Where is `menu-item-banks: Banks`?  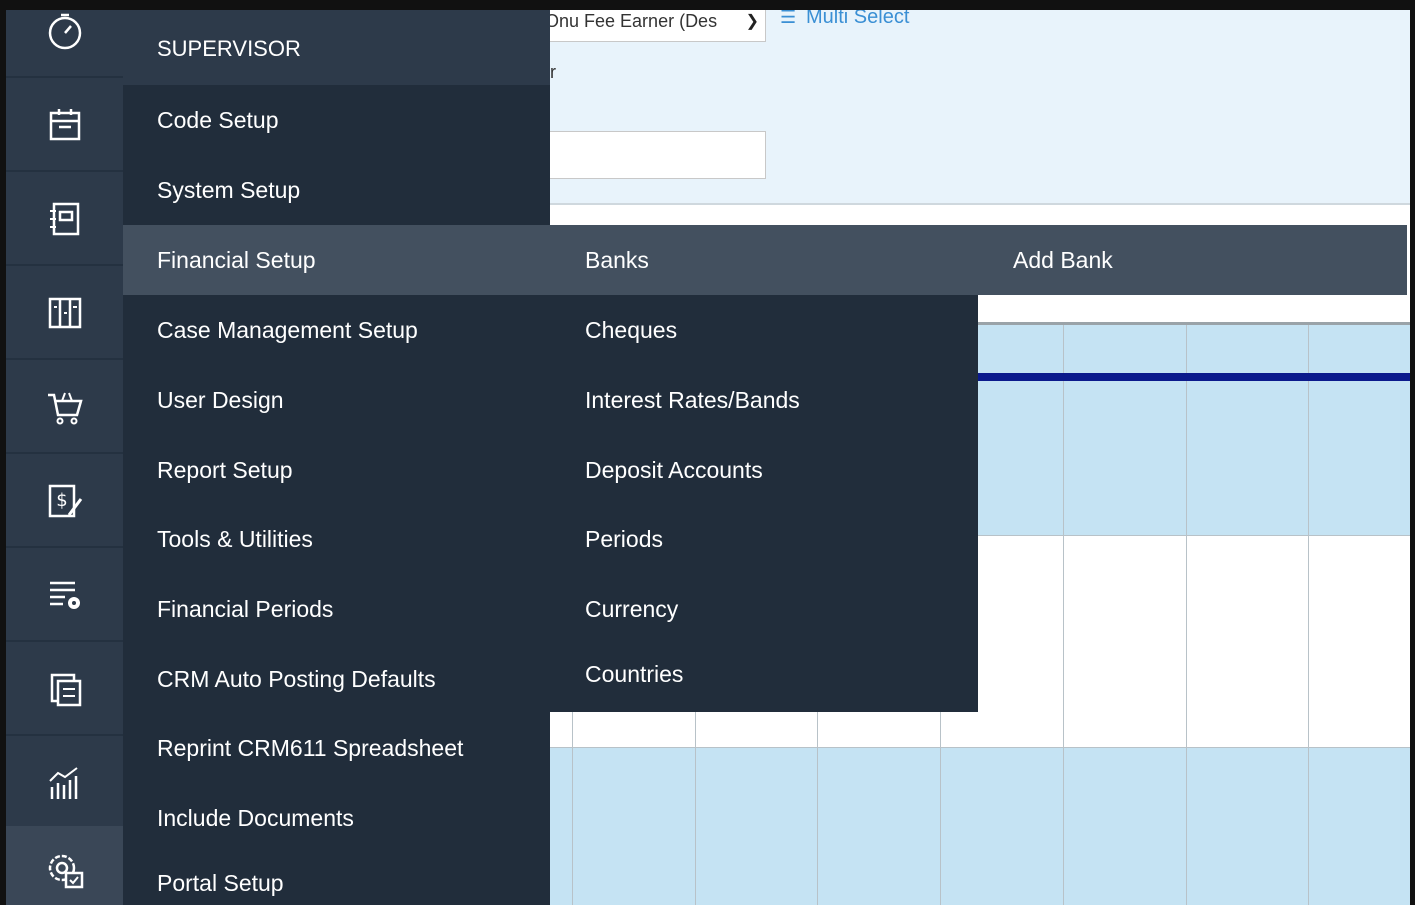
menu-item-banks: Banks is located at coordinates (764, 260).